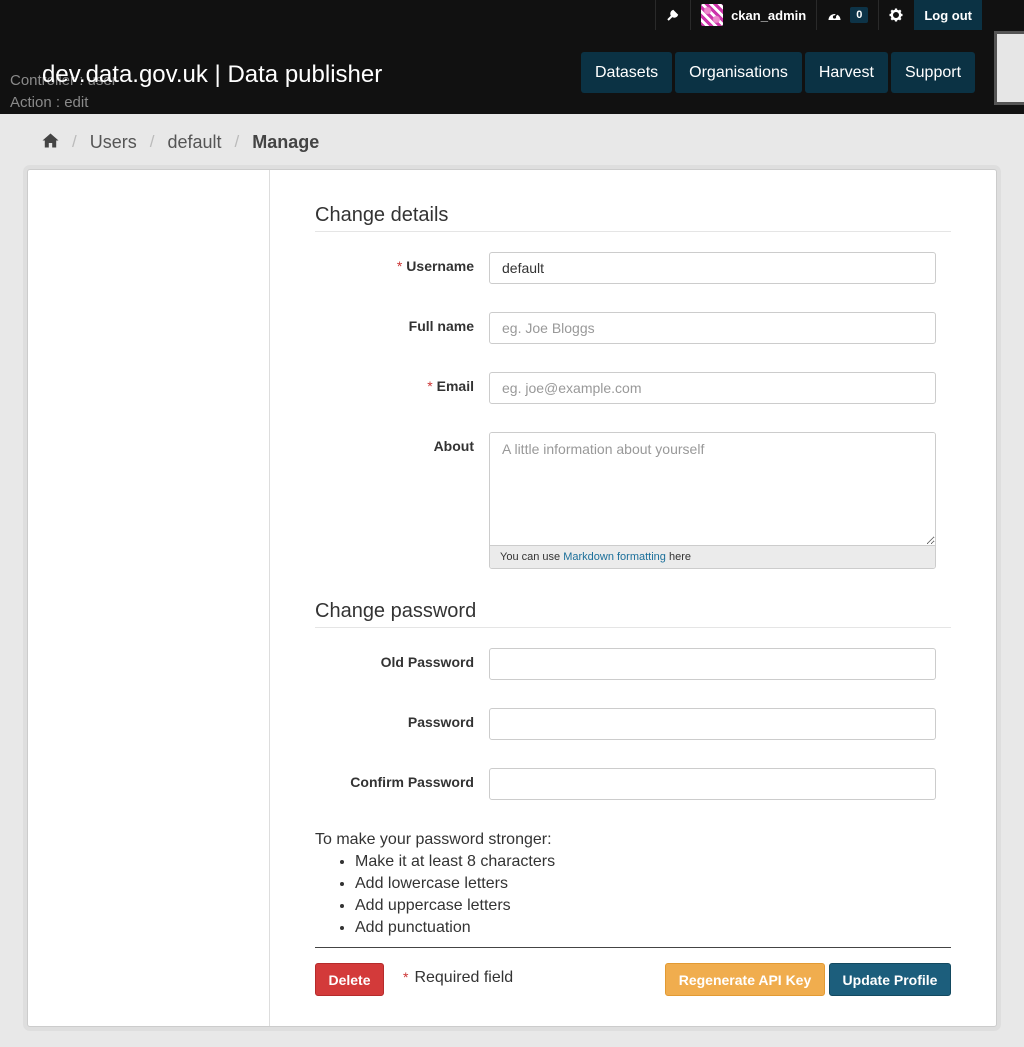 The width and height of the screenshot is (1024, 1047). What do you see at coordinates (738, 72) in the screenshot?
I see `nav-organisations: Organisations` at bounding box center [738, 72].